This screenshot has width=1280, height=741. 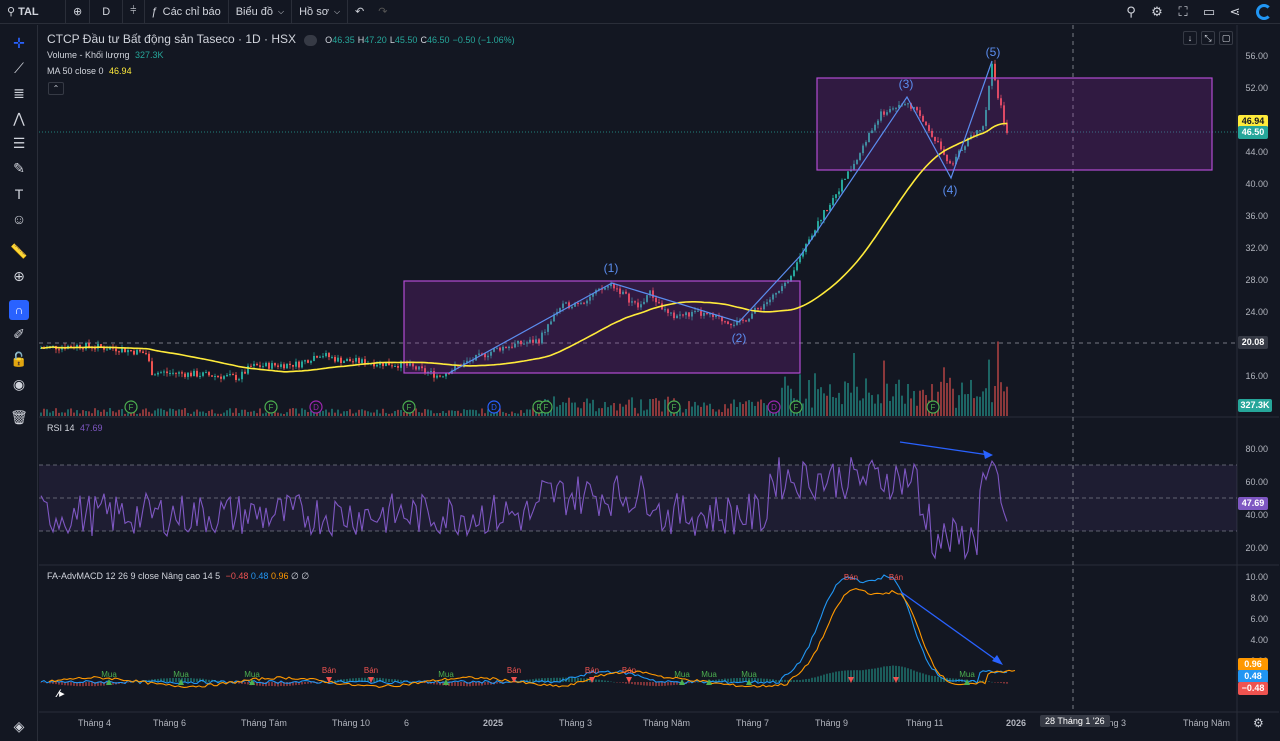 I want to click on layers-icon: ◈, so click(x=19, y=726).